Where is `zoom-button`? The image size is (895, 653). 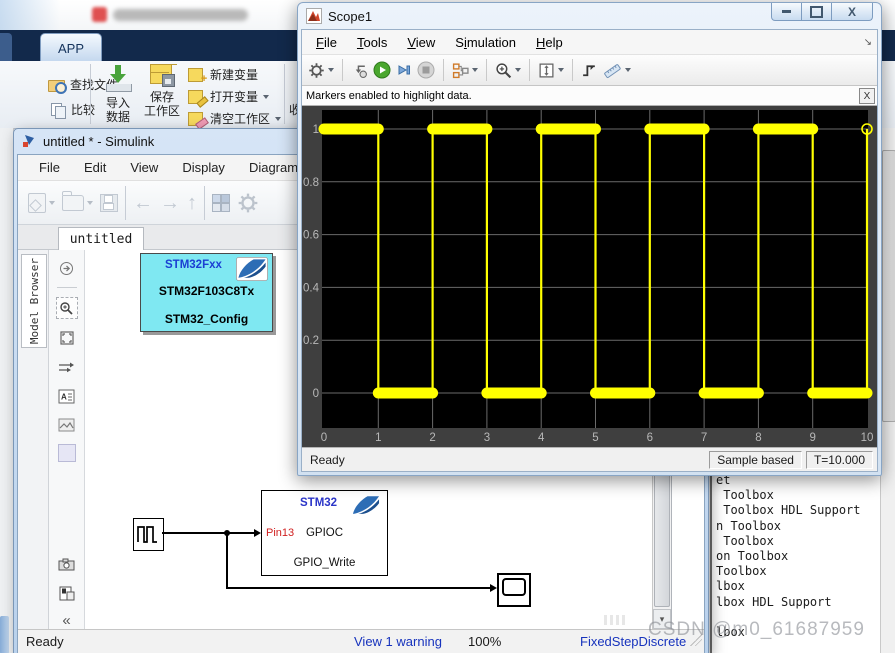
zoom-button is located at coordinates (508, 70).